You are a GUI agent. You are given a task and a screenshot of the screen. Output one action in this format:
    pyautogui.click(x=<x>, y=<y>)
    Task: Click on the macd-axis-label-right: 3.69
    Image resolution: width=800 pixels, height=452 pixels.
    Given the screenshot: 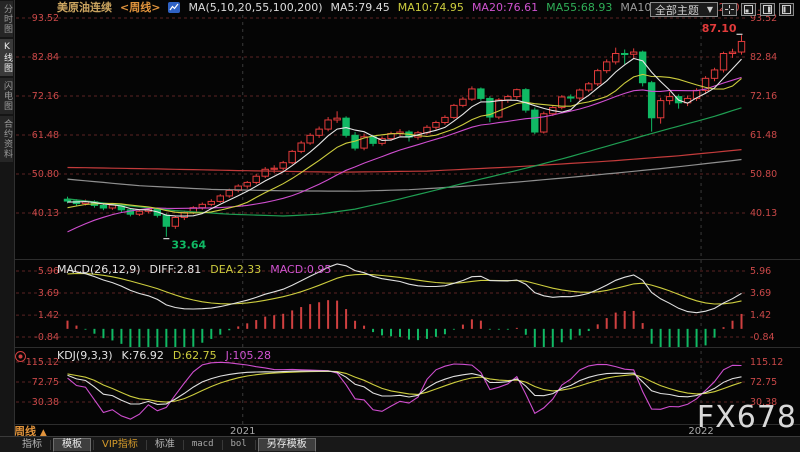 What is the action you would take?
    pyautogui.click(x=760, y=293)
    